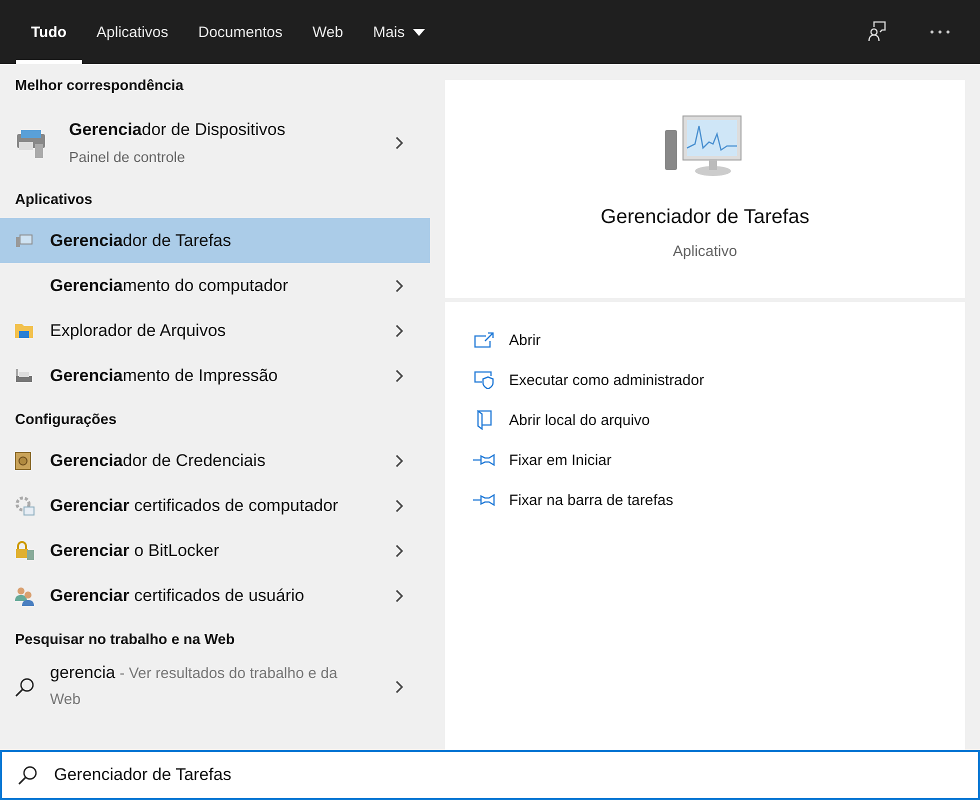 The image size is (980, 800). I want to click on result-title: Gerenciar certificados de computador, so click(195, 506).